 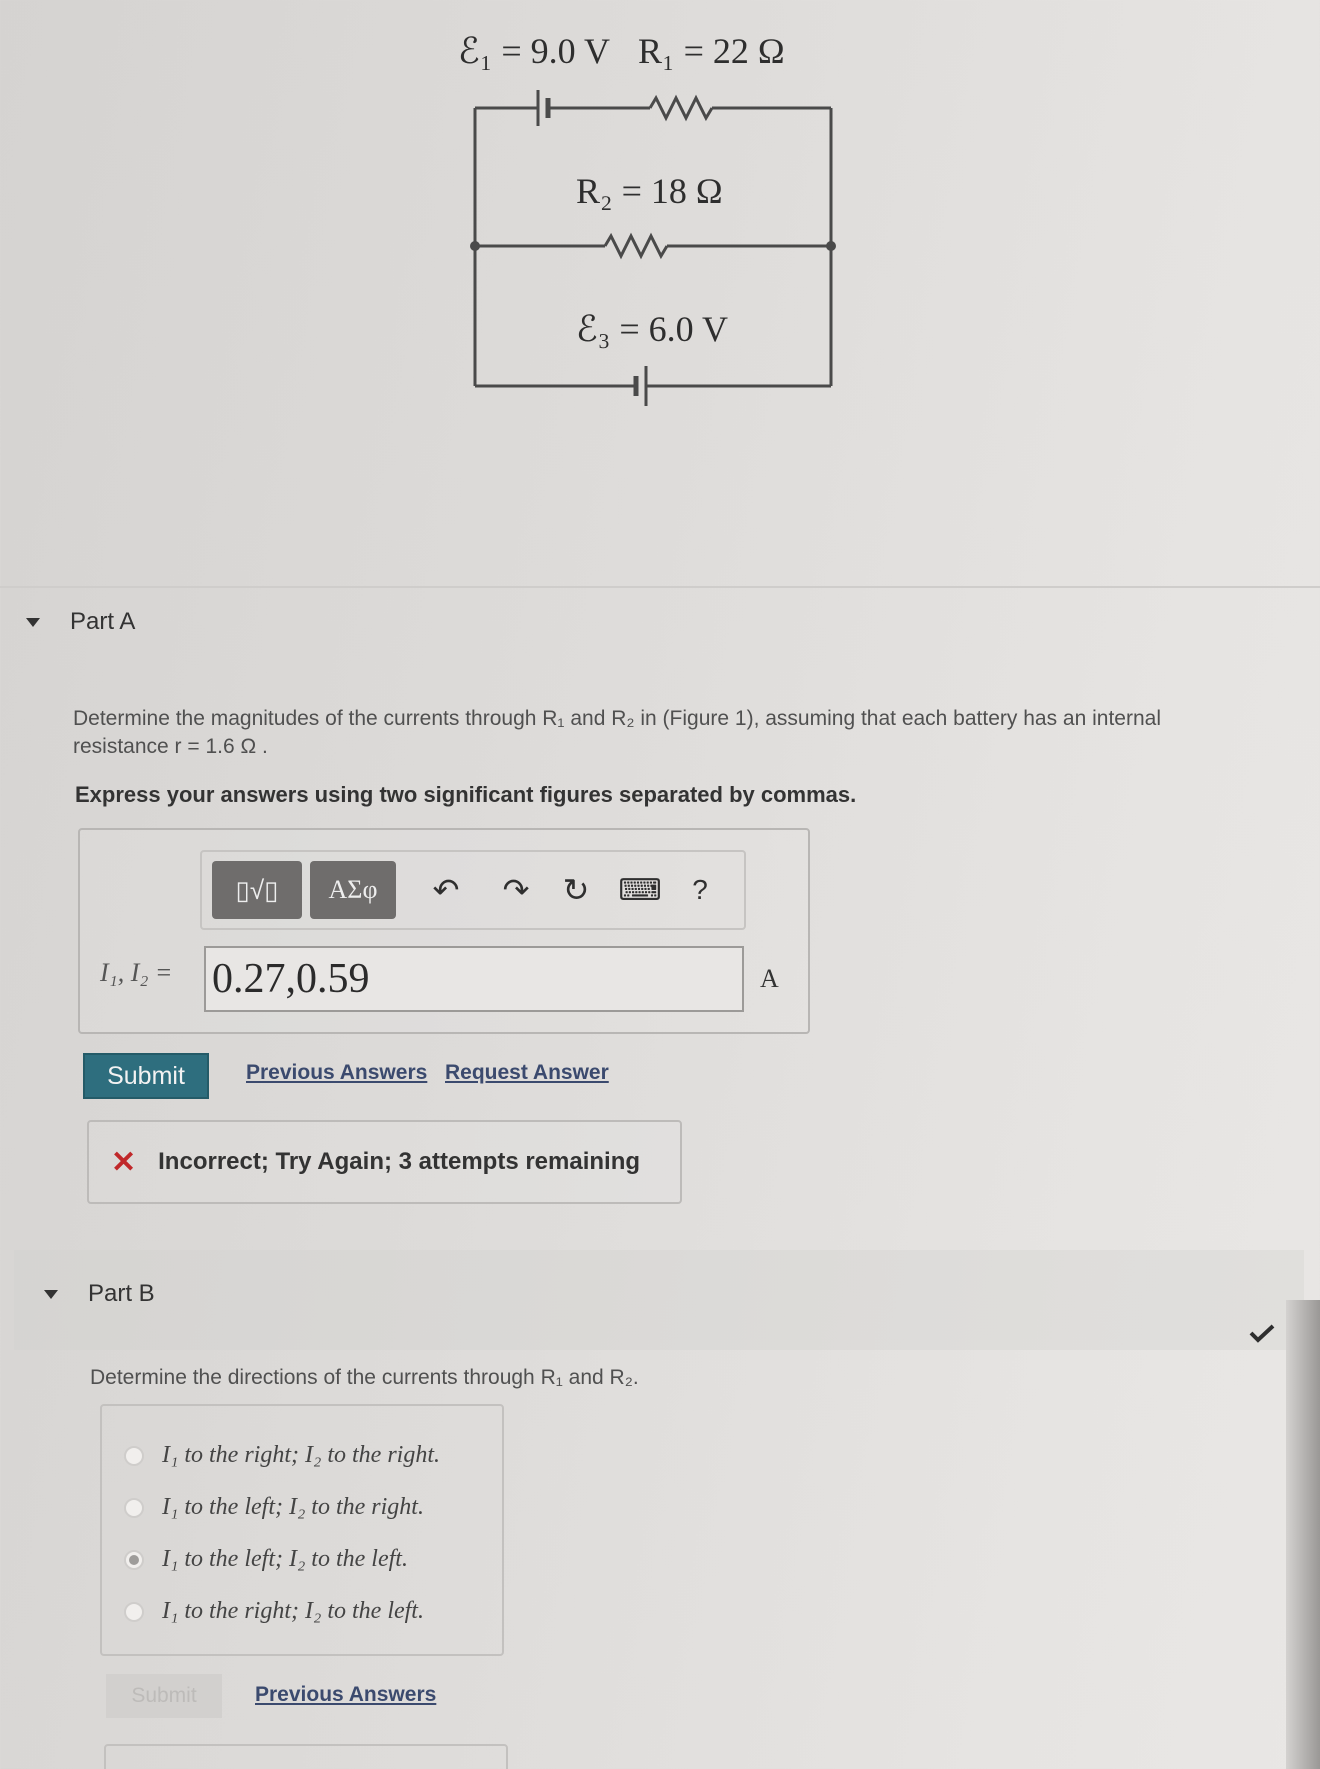 What do you see at coordinates (103, 621) in the screenshot?
I see `part-a-title: Part A` at bounding box center [103, 621].